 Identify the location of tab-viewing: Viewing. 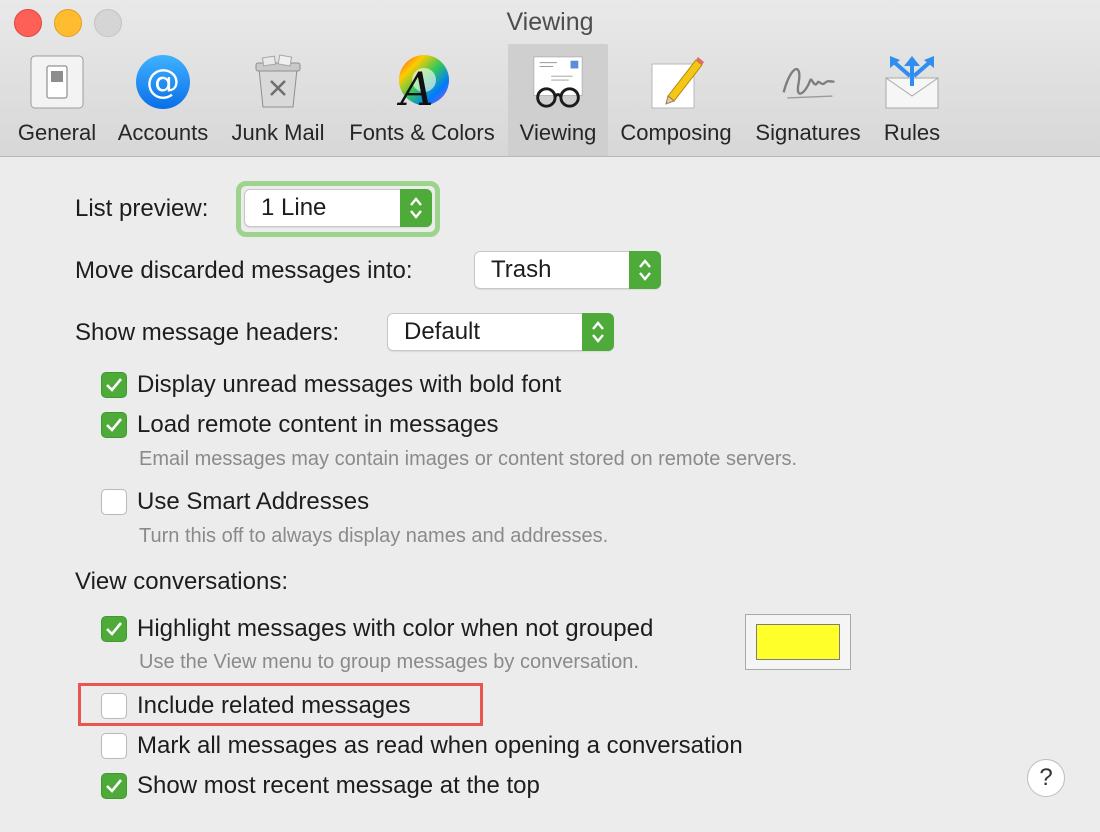
(558, 100).